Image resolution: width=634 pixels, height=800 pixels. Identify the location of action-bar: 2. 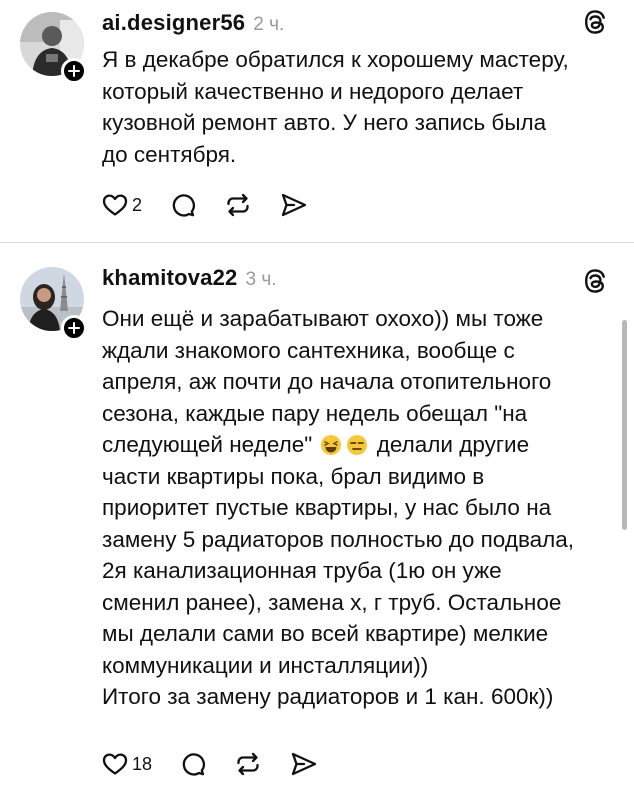
(219, 205).